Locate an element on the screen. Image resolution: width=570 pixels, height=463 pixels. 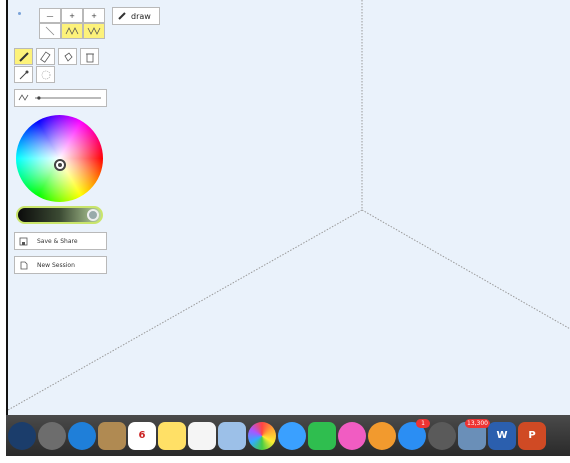
pencil-tool-button is located at coordinates (23, 56).